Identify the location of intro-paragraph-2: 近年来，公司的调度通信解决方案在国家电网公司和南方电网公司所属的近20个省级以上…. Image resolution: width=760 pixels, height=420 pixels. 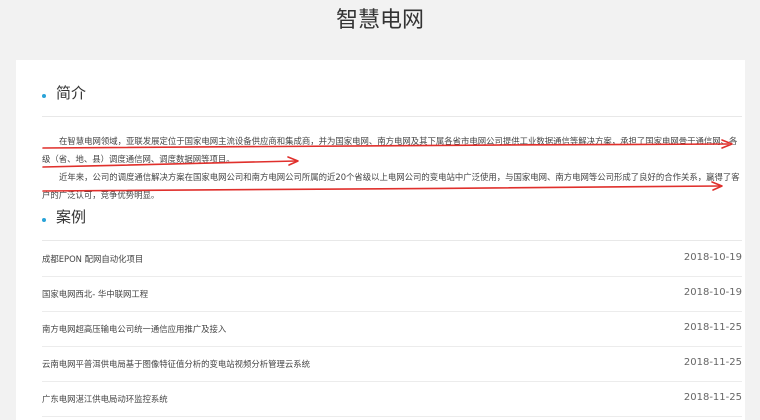
(391, 186).